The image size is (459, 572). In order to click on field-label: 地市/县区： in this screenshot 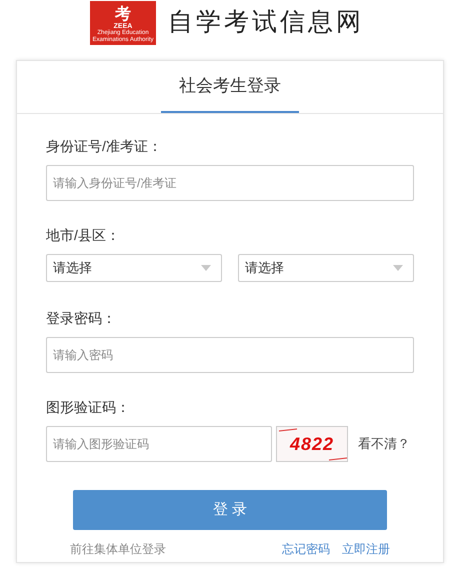, I will do `click(83, 235)`.